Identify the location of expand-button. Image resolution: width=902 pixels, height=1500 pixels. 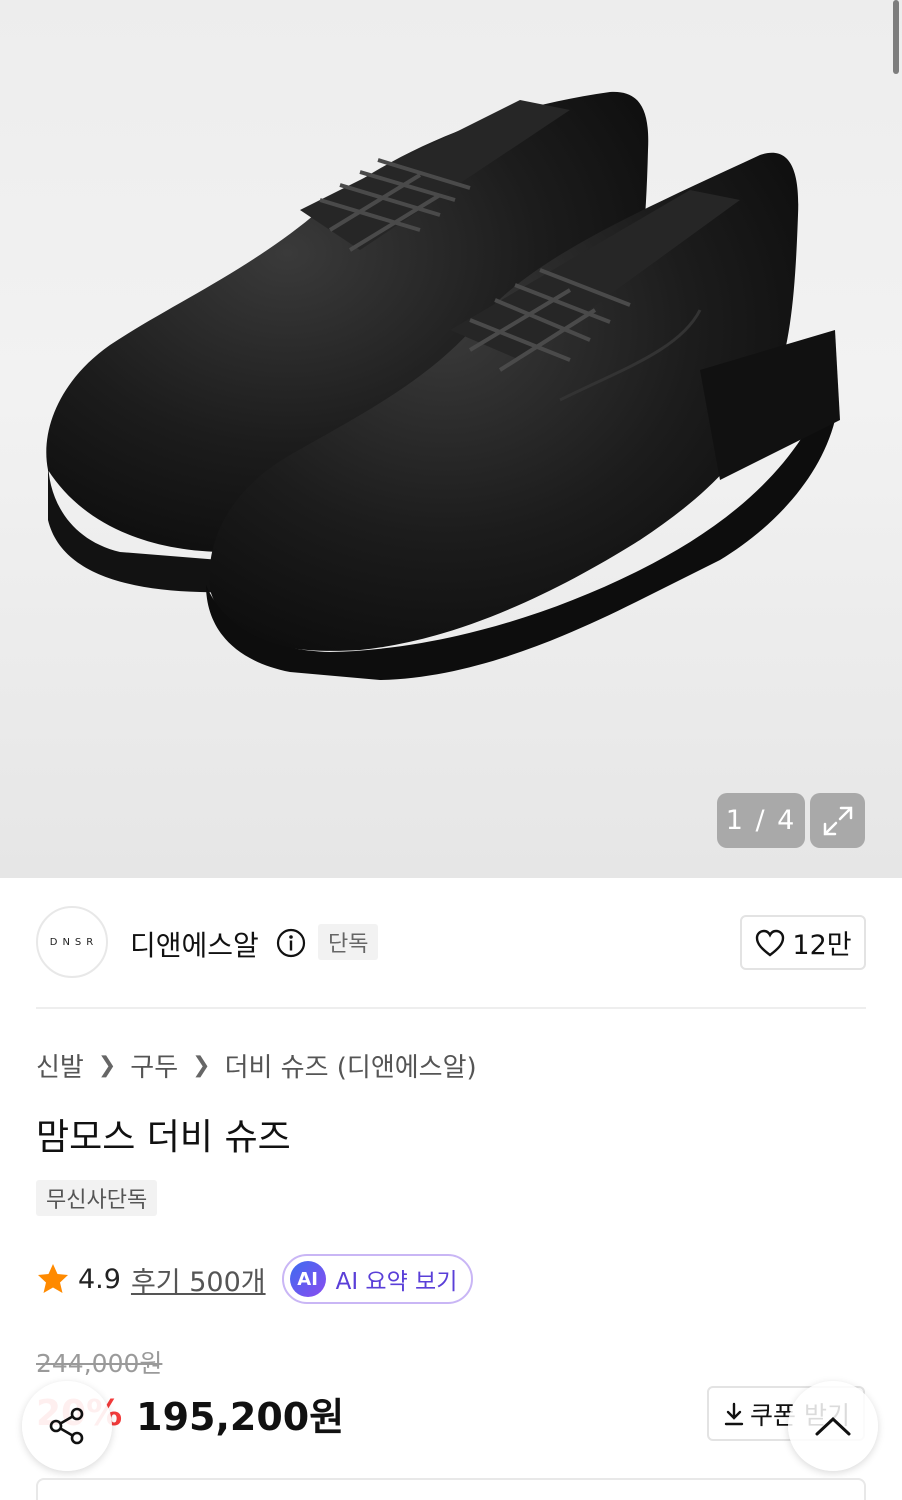
(837, 820).